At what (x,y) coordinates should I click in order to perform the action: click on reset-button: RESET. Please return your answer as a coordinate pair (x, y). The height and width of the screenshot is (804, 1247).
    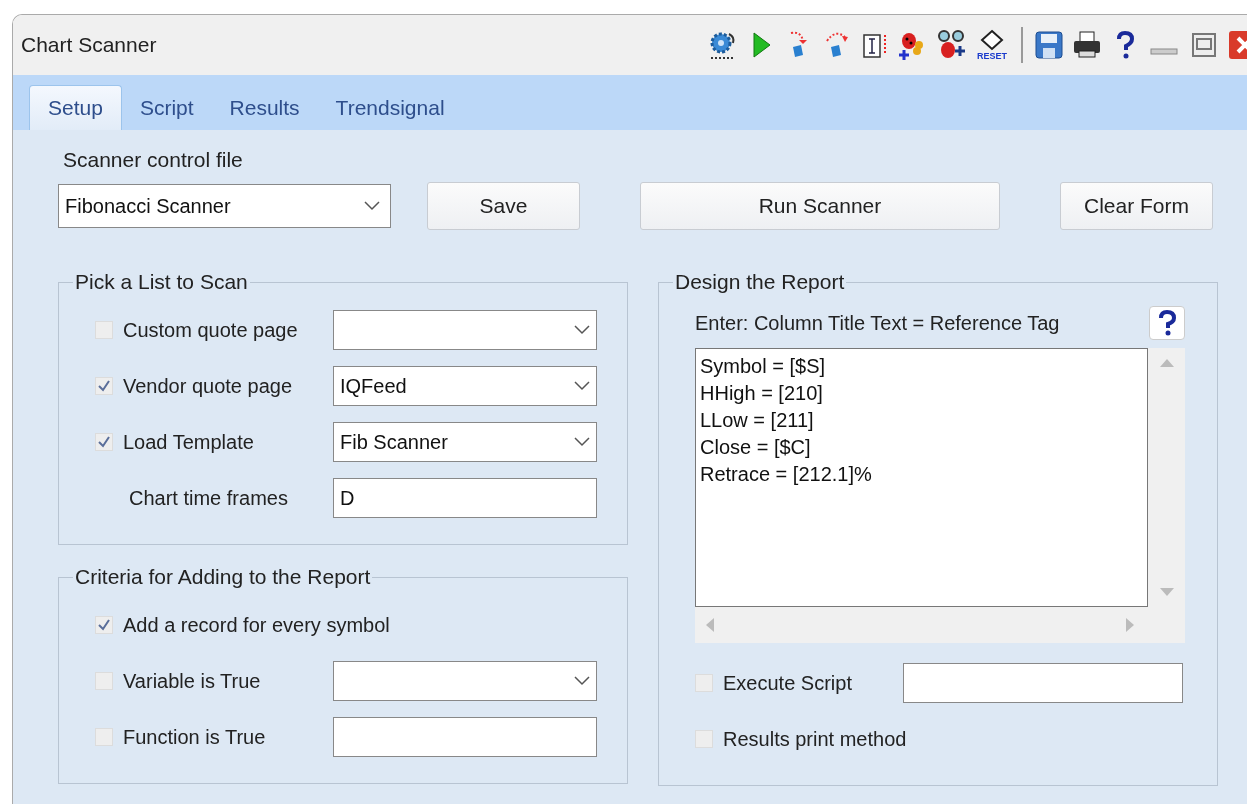
    Looking at the image, I should click on (992, 45).